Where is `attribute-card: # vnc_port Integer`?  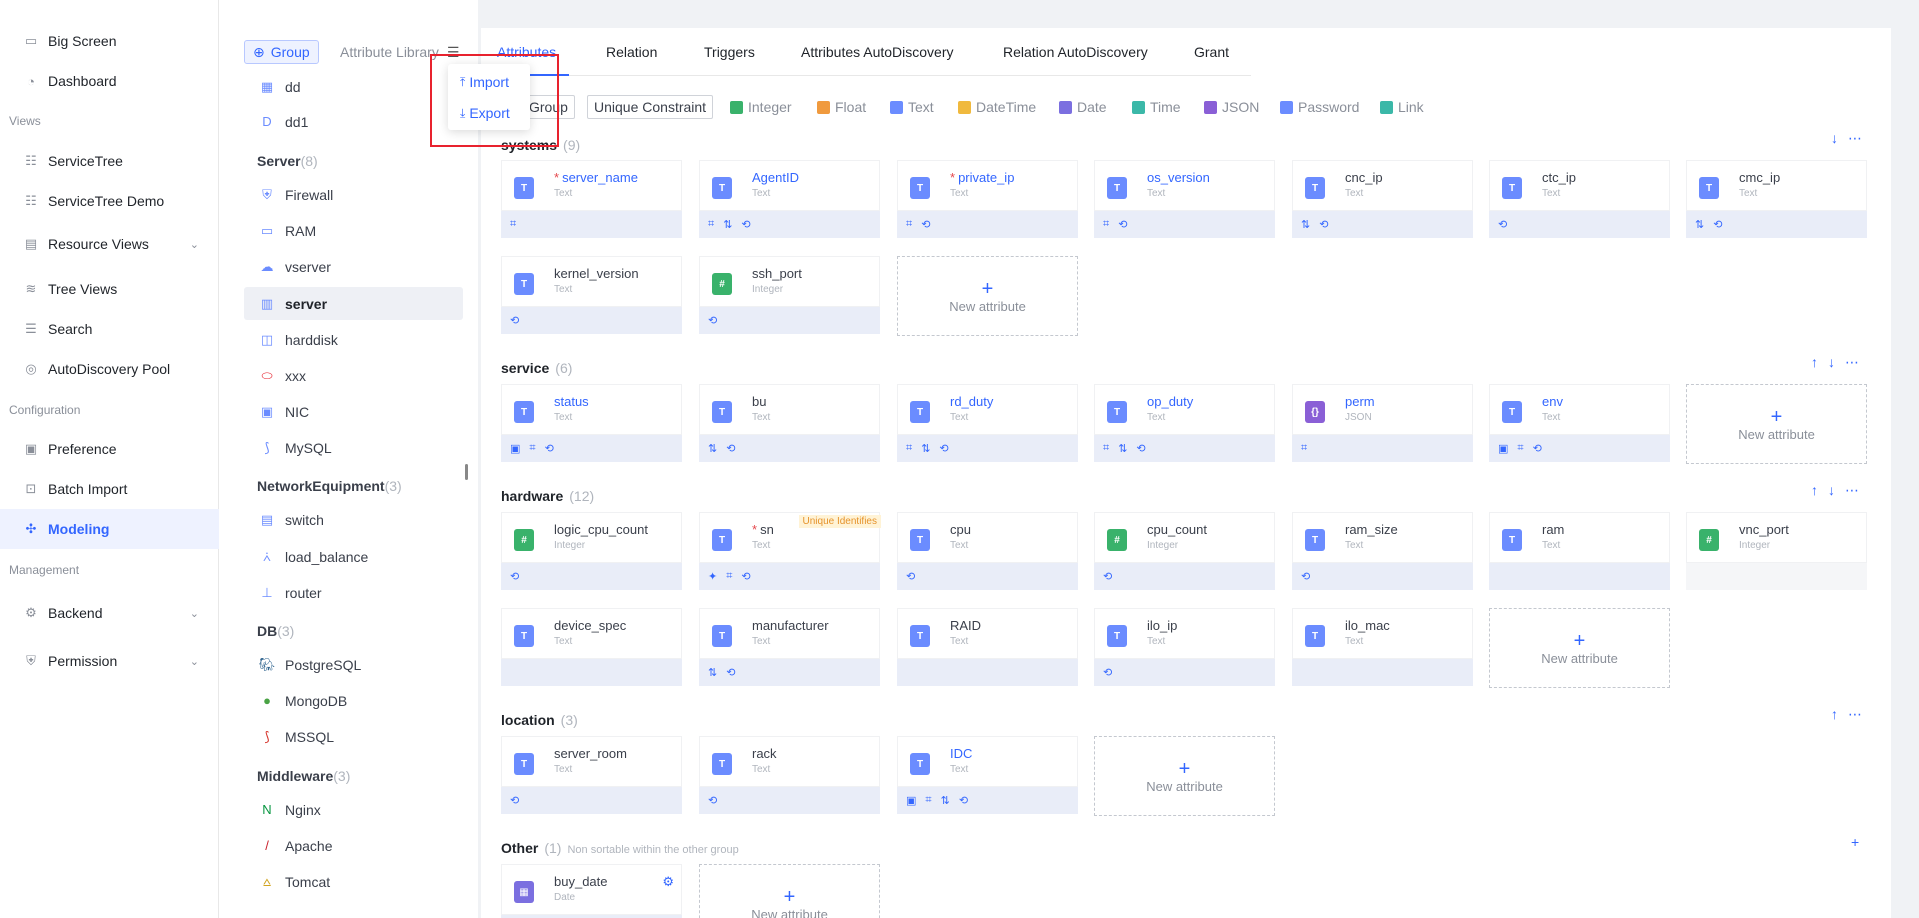 attribute-card: # vnc_port Integer is located at coordinates (1776, 551).